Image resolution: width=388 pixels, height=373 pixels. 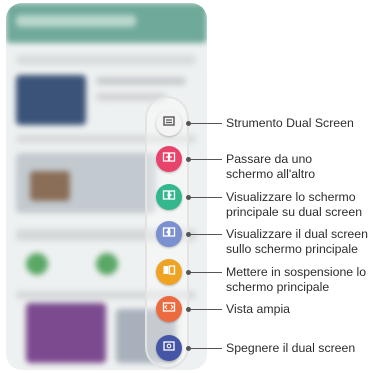 I want to click on tool-button-screen-tool, so click(x=169, y=123).